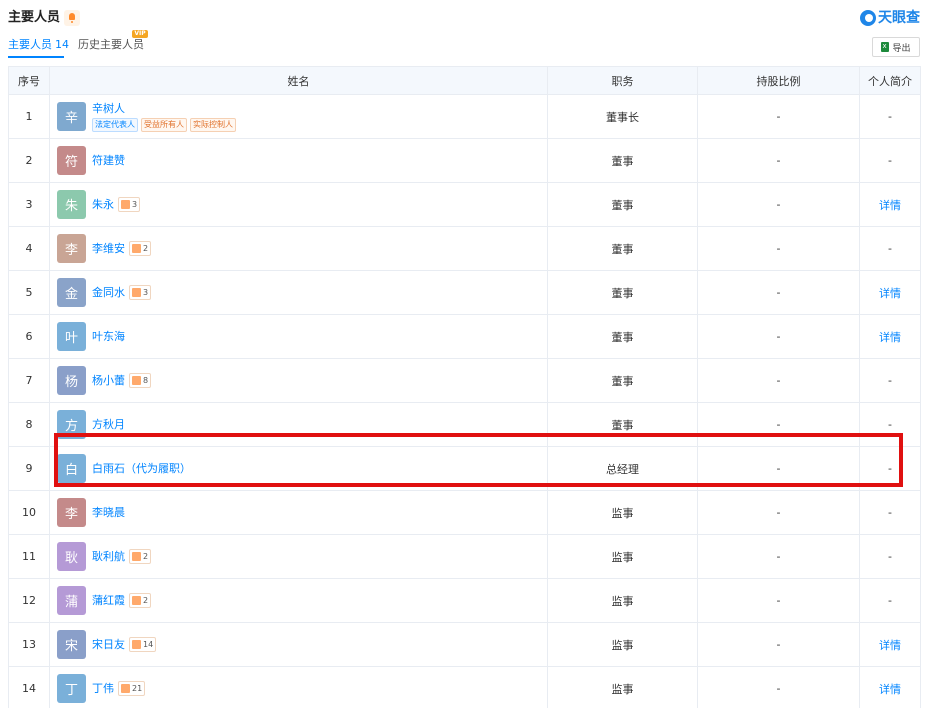 The image size is (926, 708). I want to click on avatar: 杨, so click(71, 380).